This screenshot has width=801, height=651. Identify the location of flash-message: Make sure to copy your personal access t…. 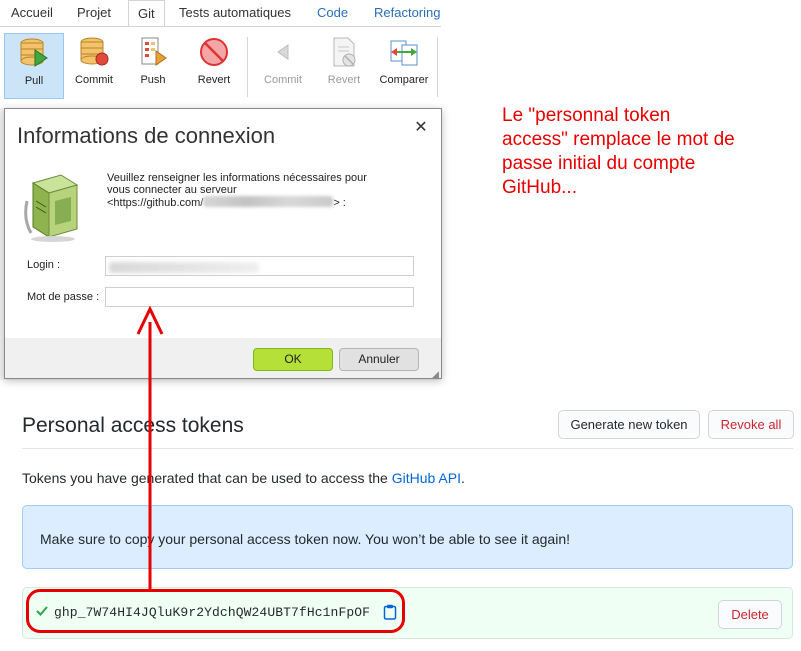
(305, 539).